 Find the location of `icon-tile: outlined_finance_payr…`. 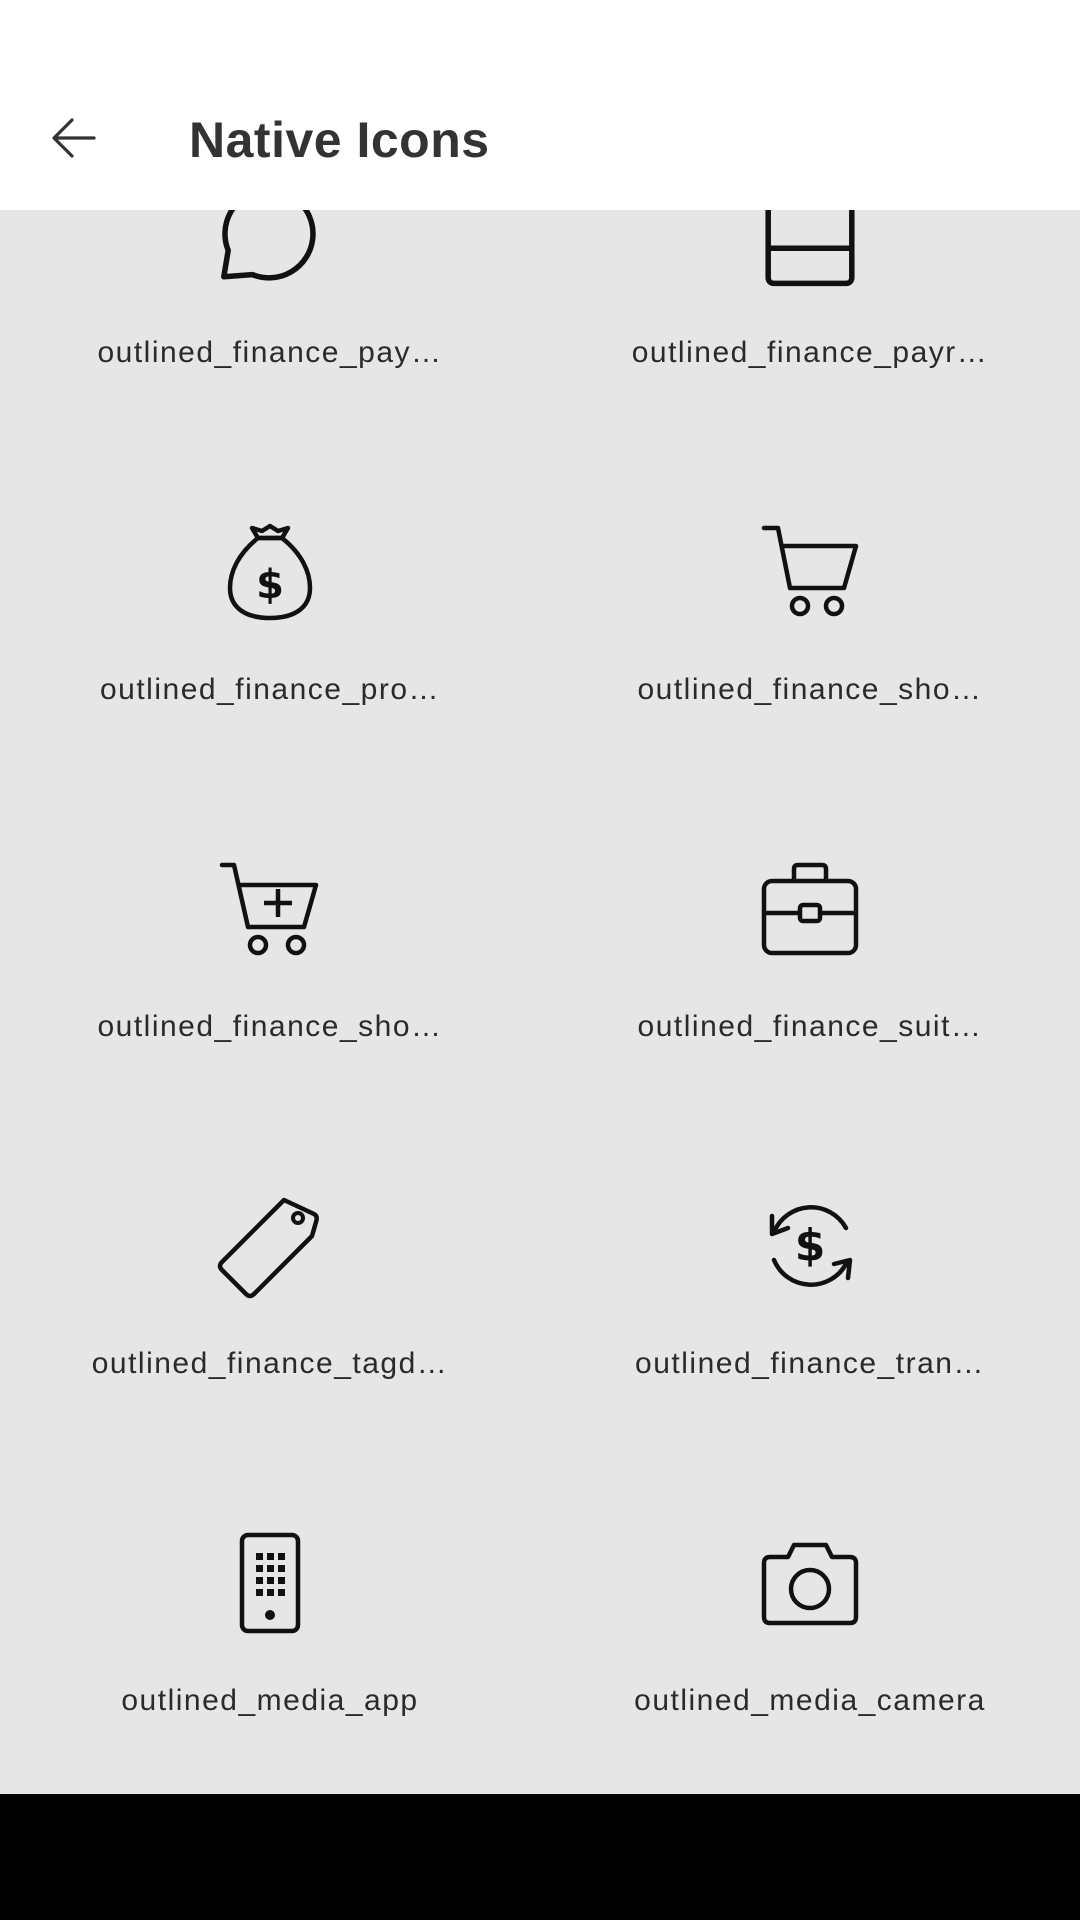

icon-tile: outlined_finance_payr… is located at coordinates (810, 313).